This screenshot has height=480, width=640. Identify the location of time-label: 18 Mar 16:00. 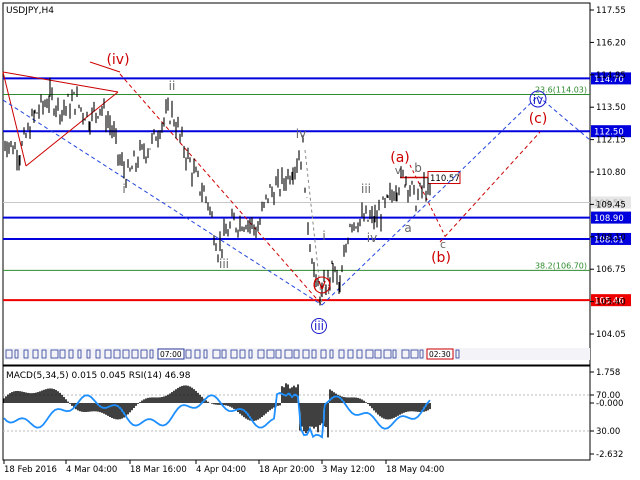
(158, 470).